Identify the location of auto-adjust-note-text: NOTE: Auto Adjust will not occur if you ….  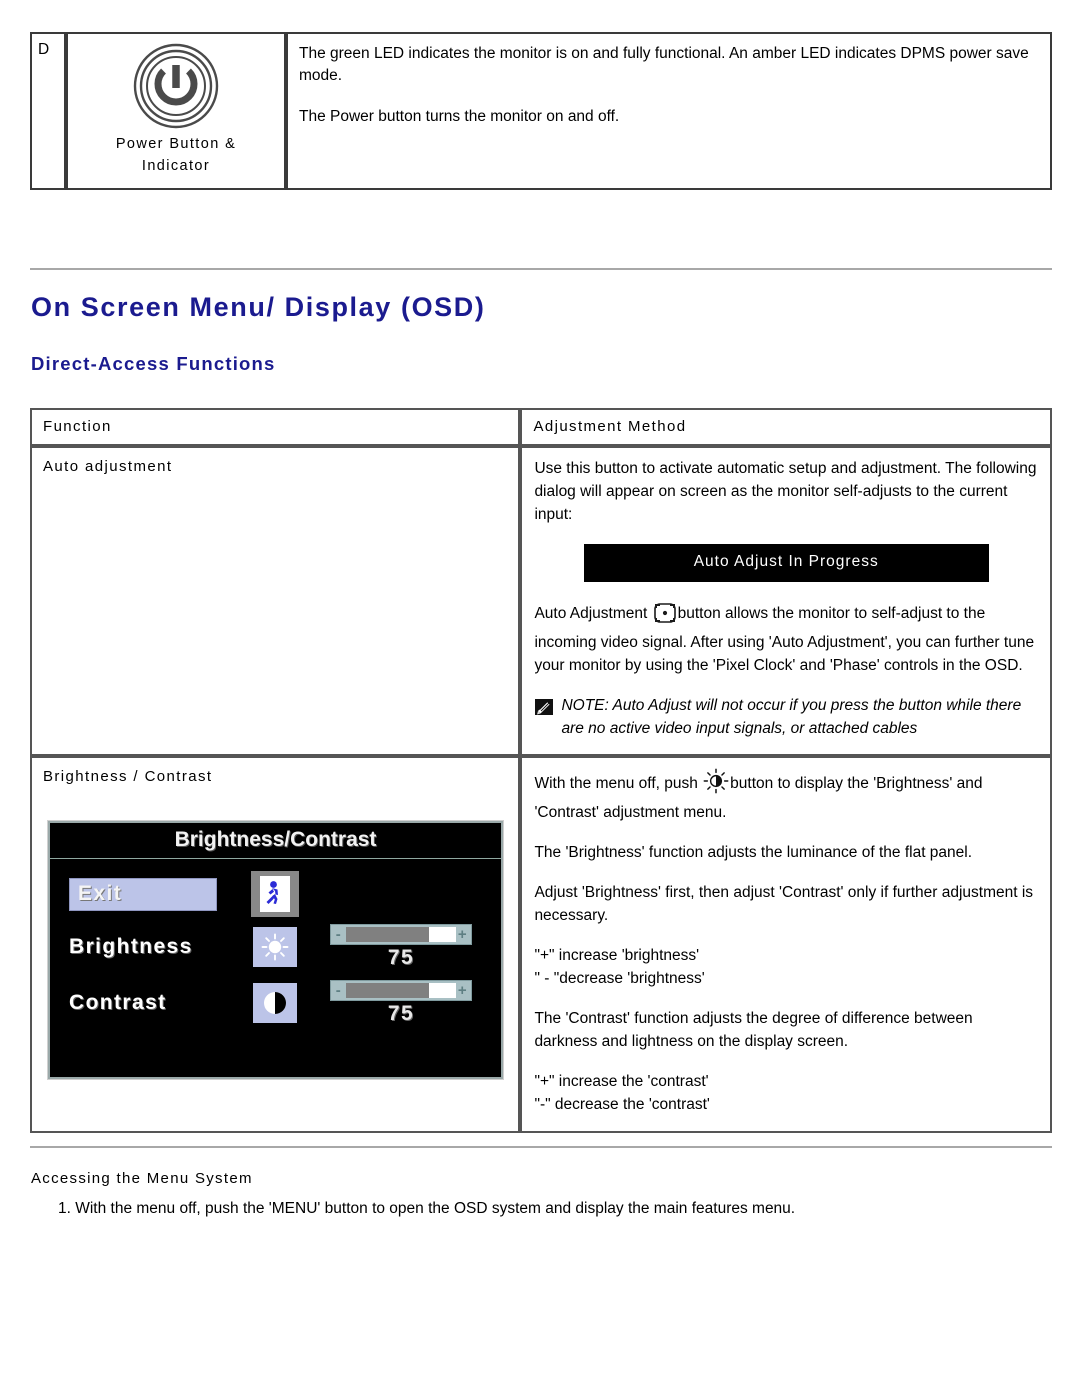
(791, 716).